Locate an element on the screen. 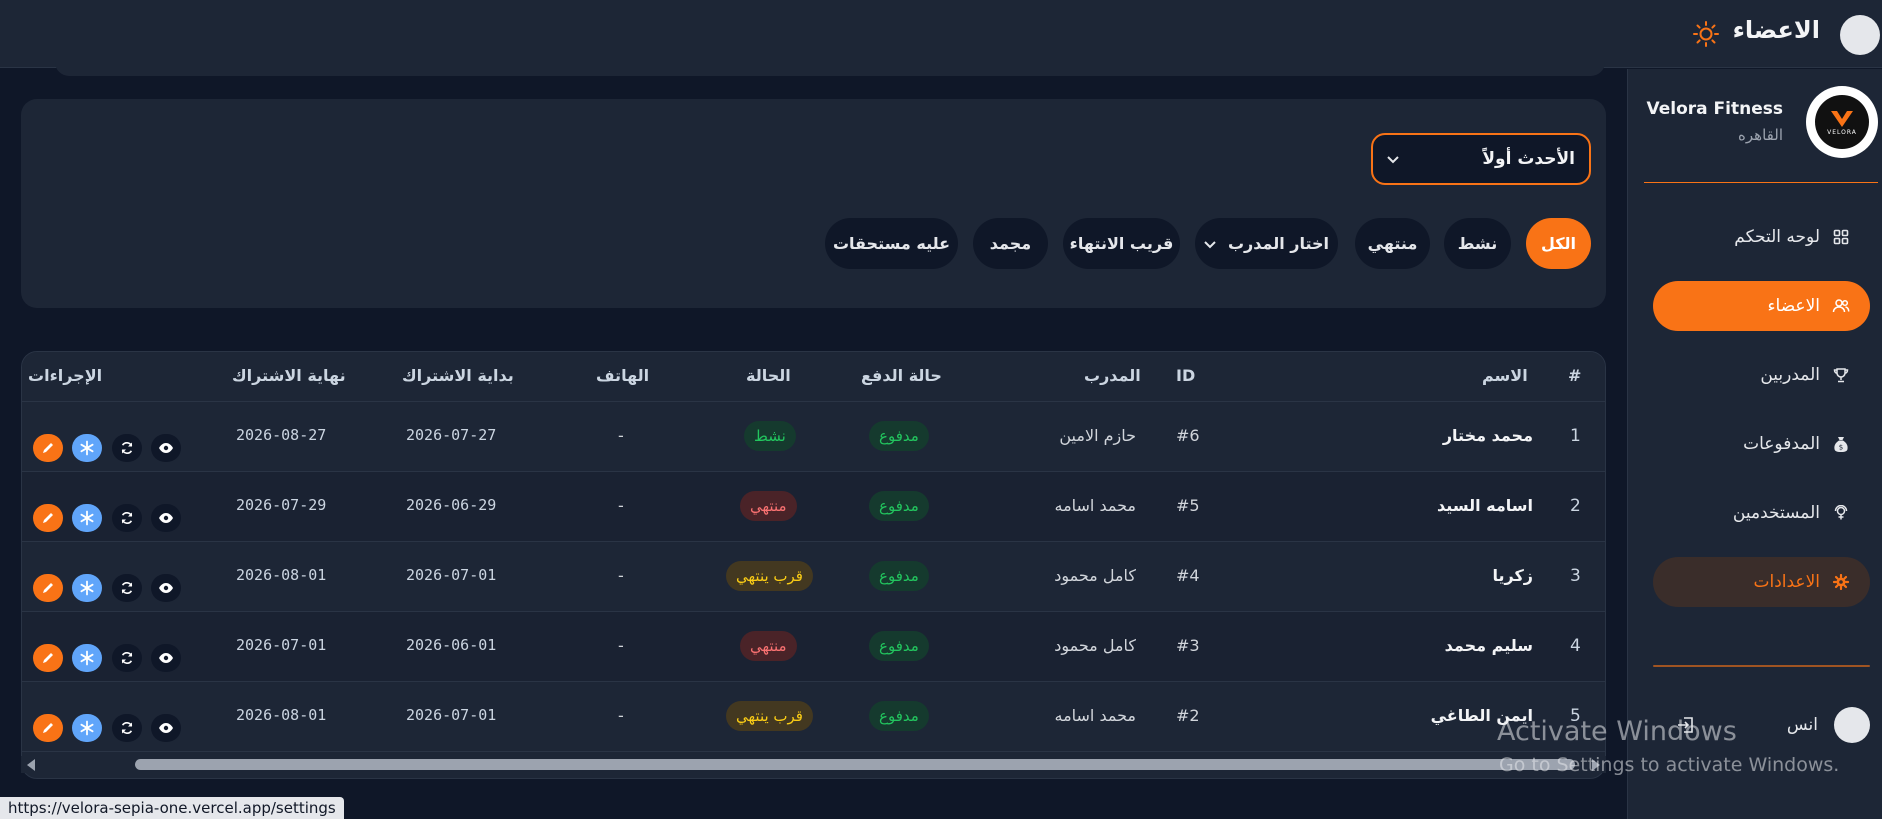 The image size is (1882, 819). logo-text: VELORA is located at coordinates (1842, 132).